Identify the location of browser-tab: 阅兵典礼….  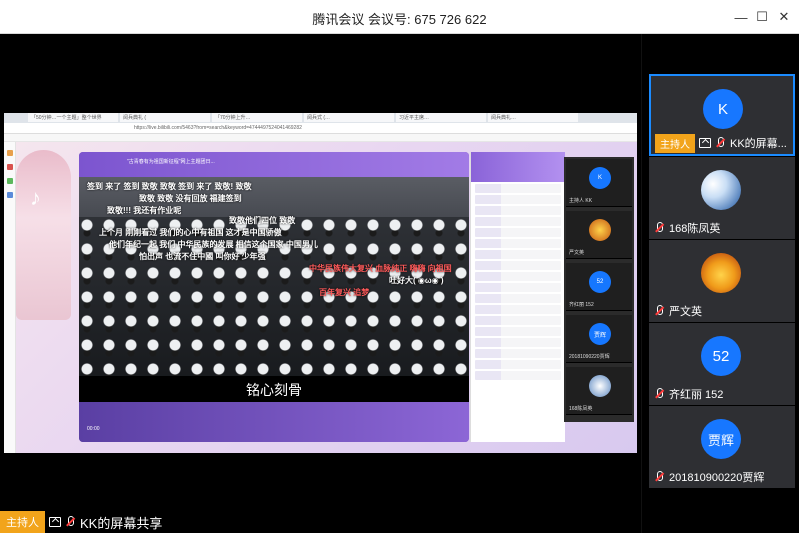
(533, 117).